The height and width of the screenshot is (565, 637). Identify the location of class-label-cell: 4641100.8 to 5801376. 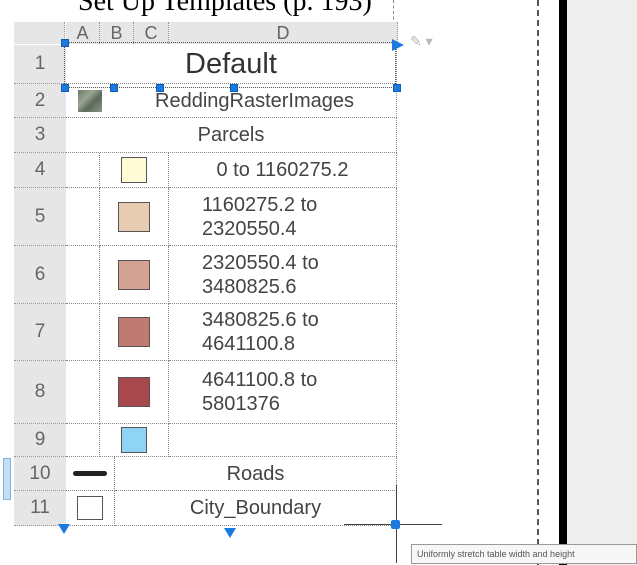
(283, 392).